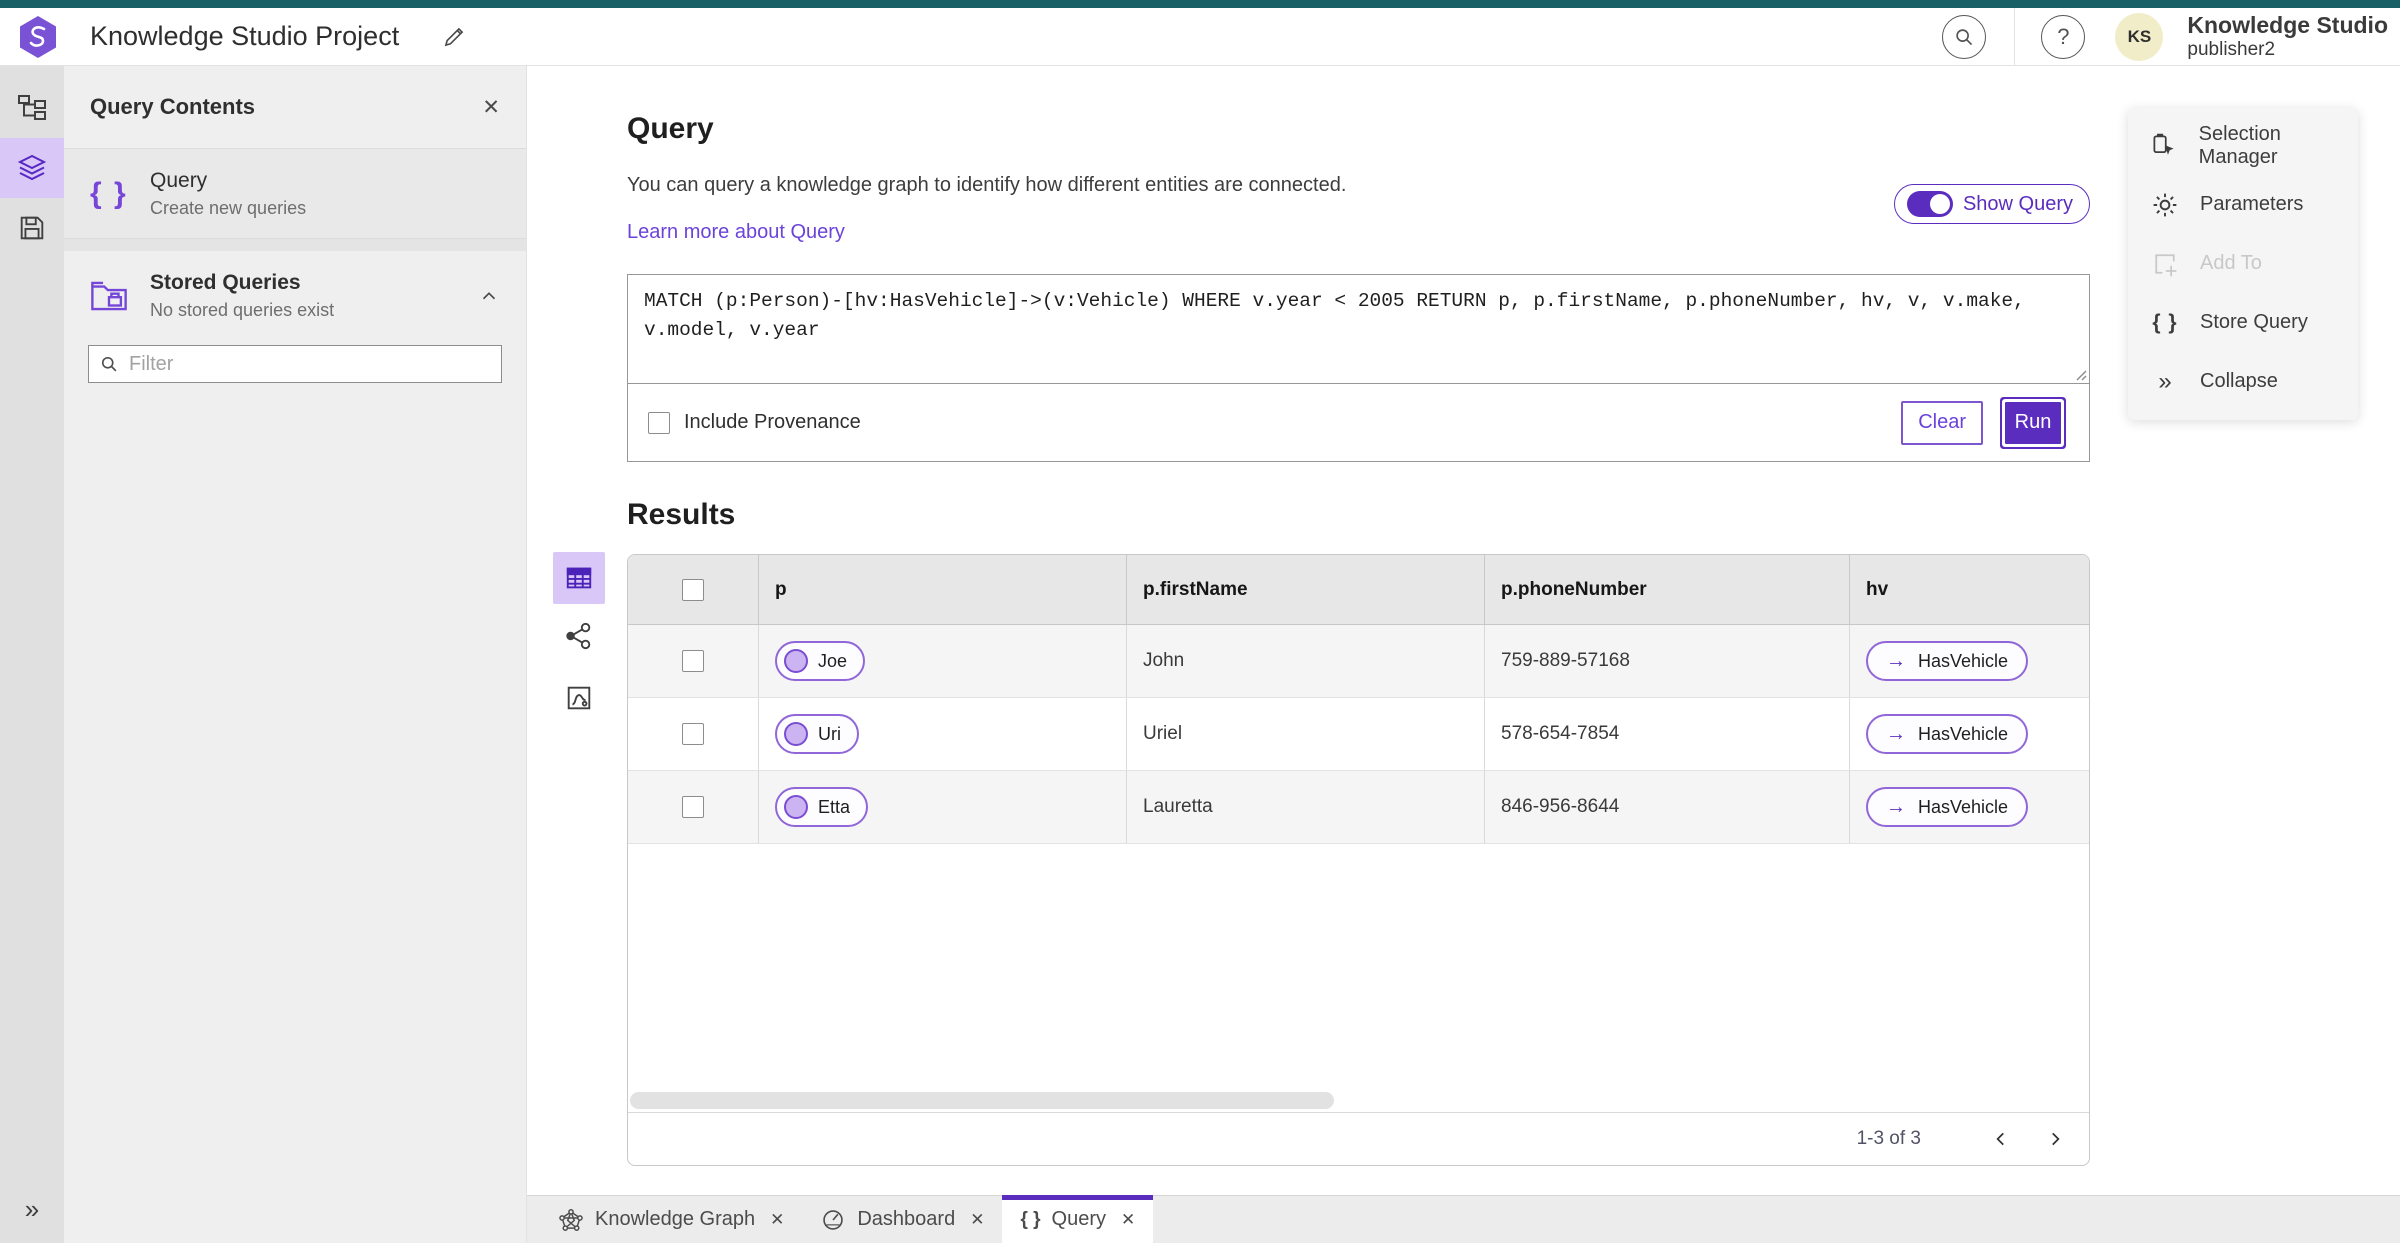 The height and width of the screenshot is (1243, 2400). I want to click on help-button: ?, so click(2063, 36).